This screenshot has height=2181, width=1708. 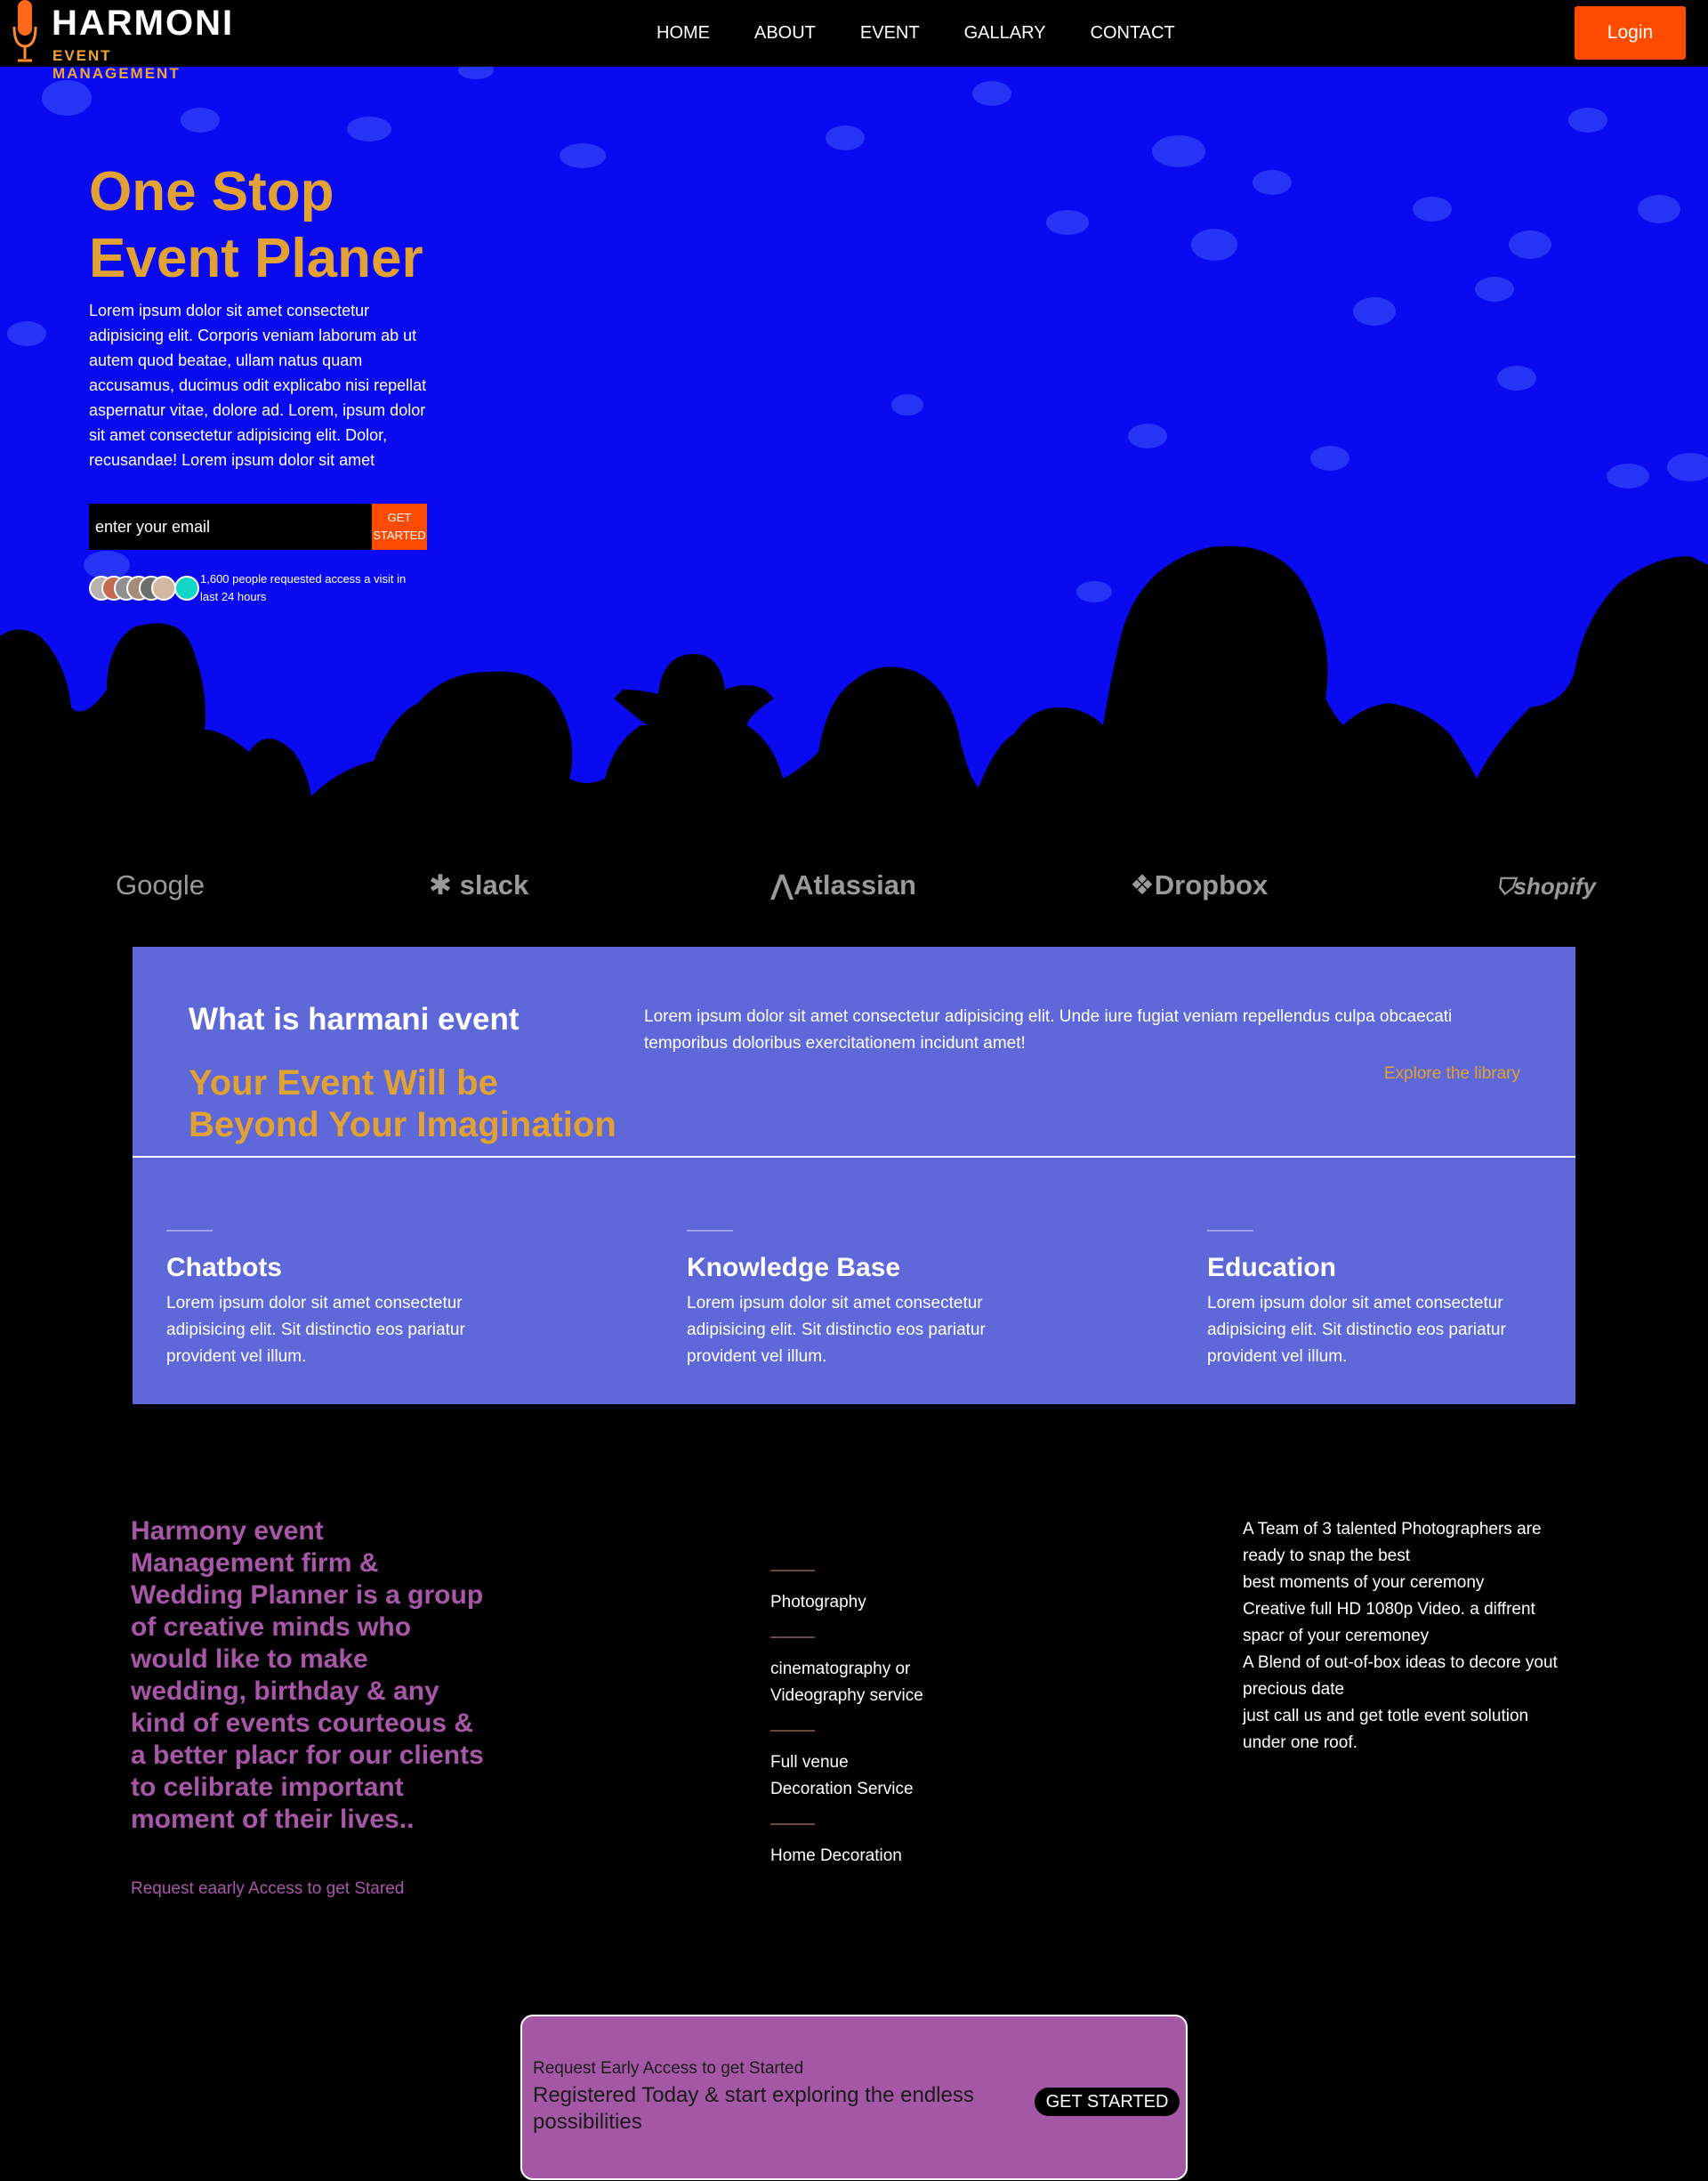 I want to click on nav-link-gallary: GALLARY, so click(x=1005, y=33).